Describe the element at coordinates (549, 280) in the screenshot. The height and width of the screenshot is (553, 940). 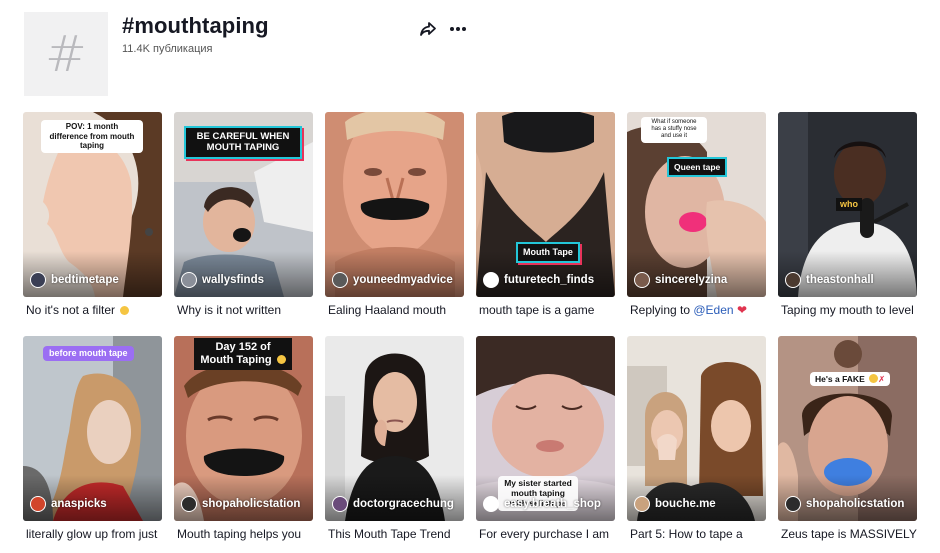
I see `username: futuretech_finds` at that location.